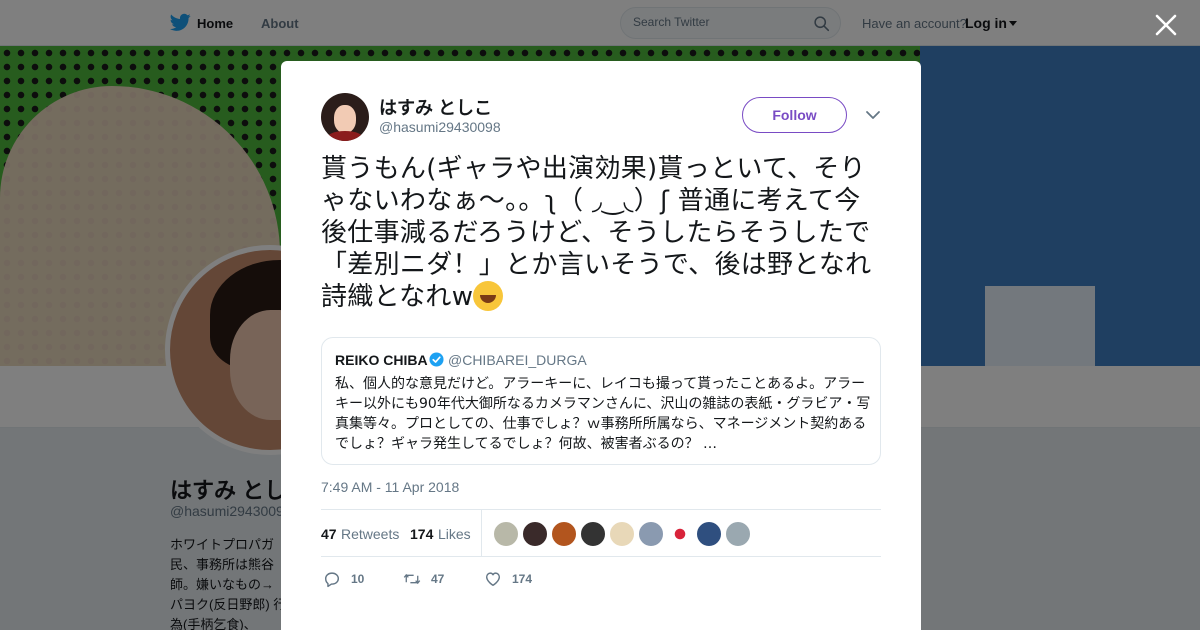 This screenshot has height=630, width=1200. Describe the element at coordinates (370, 534) in the screenshot. I see `retweets-label: Retweets` at that location.